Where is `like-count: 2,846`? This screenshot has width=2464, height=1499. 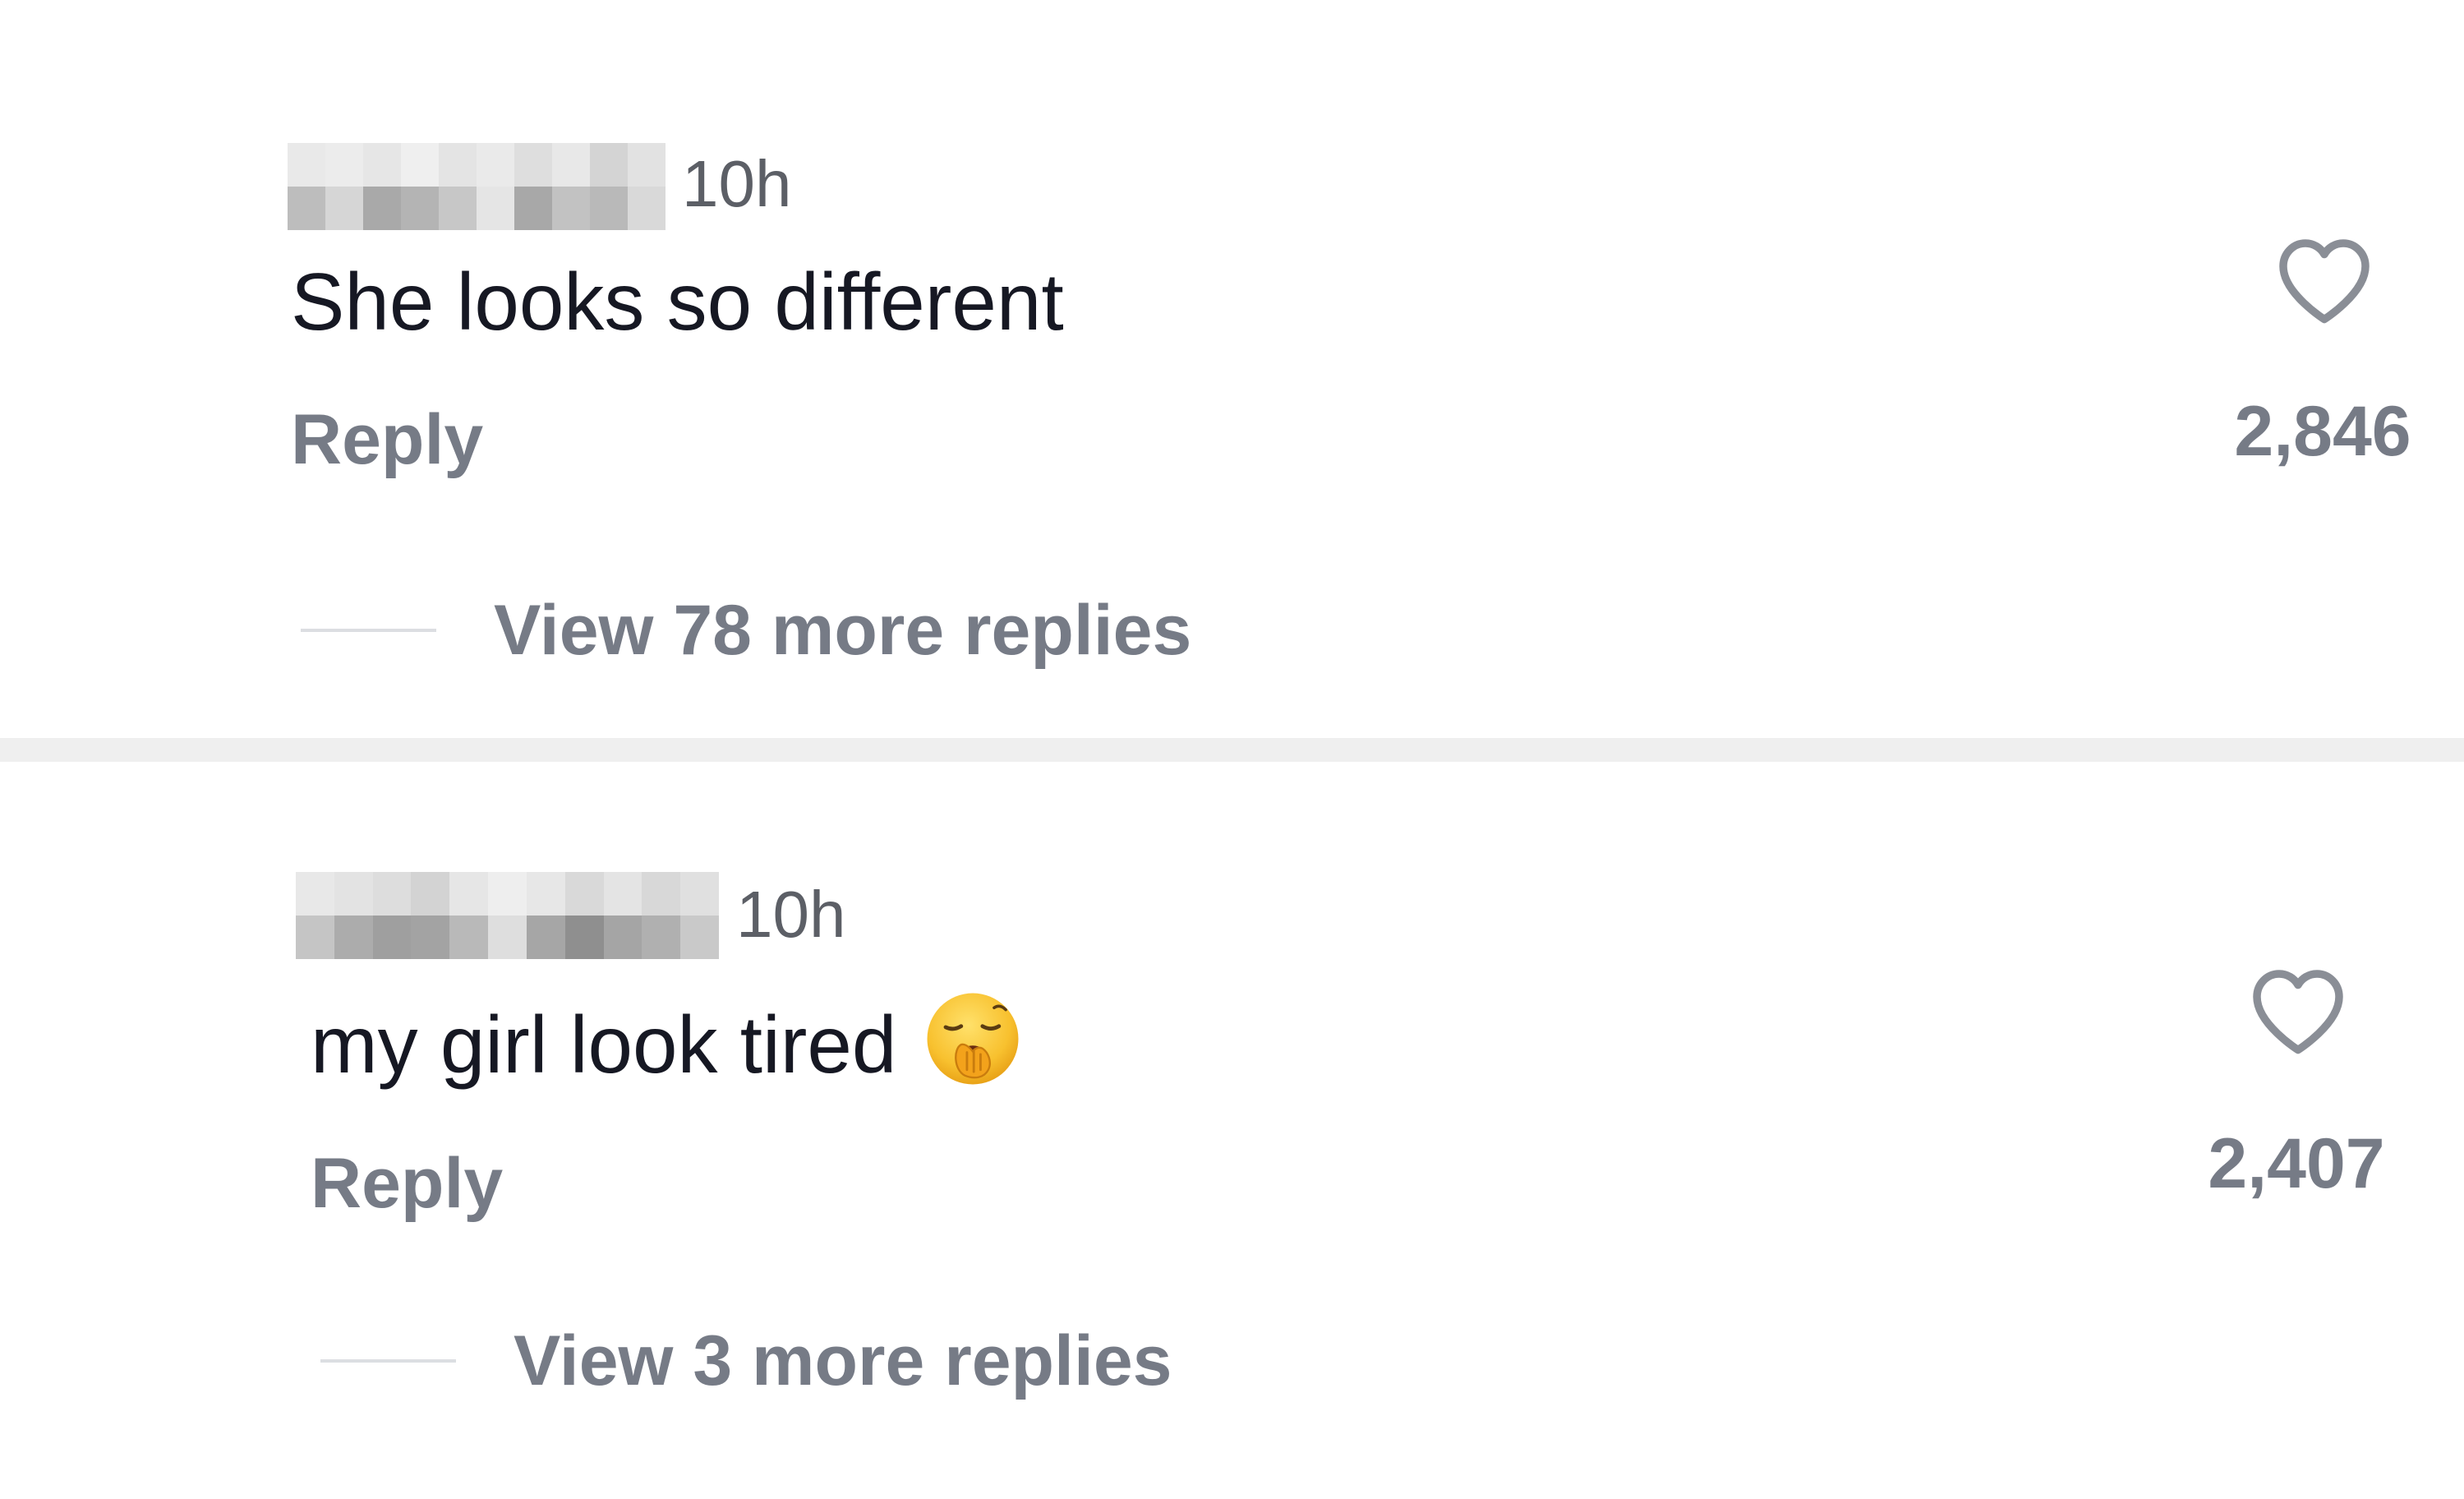 like-count: 2,846 is located at coordinates (2322, 431).